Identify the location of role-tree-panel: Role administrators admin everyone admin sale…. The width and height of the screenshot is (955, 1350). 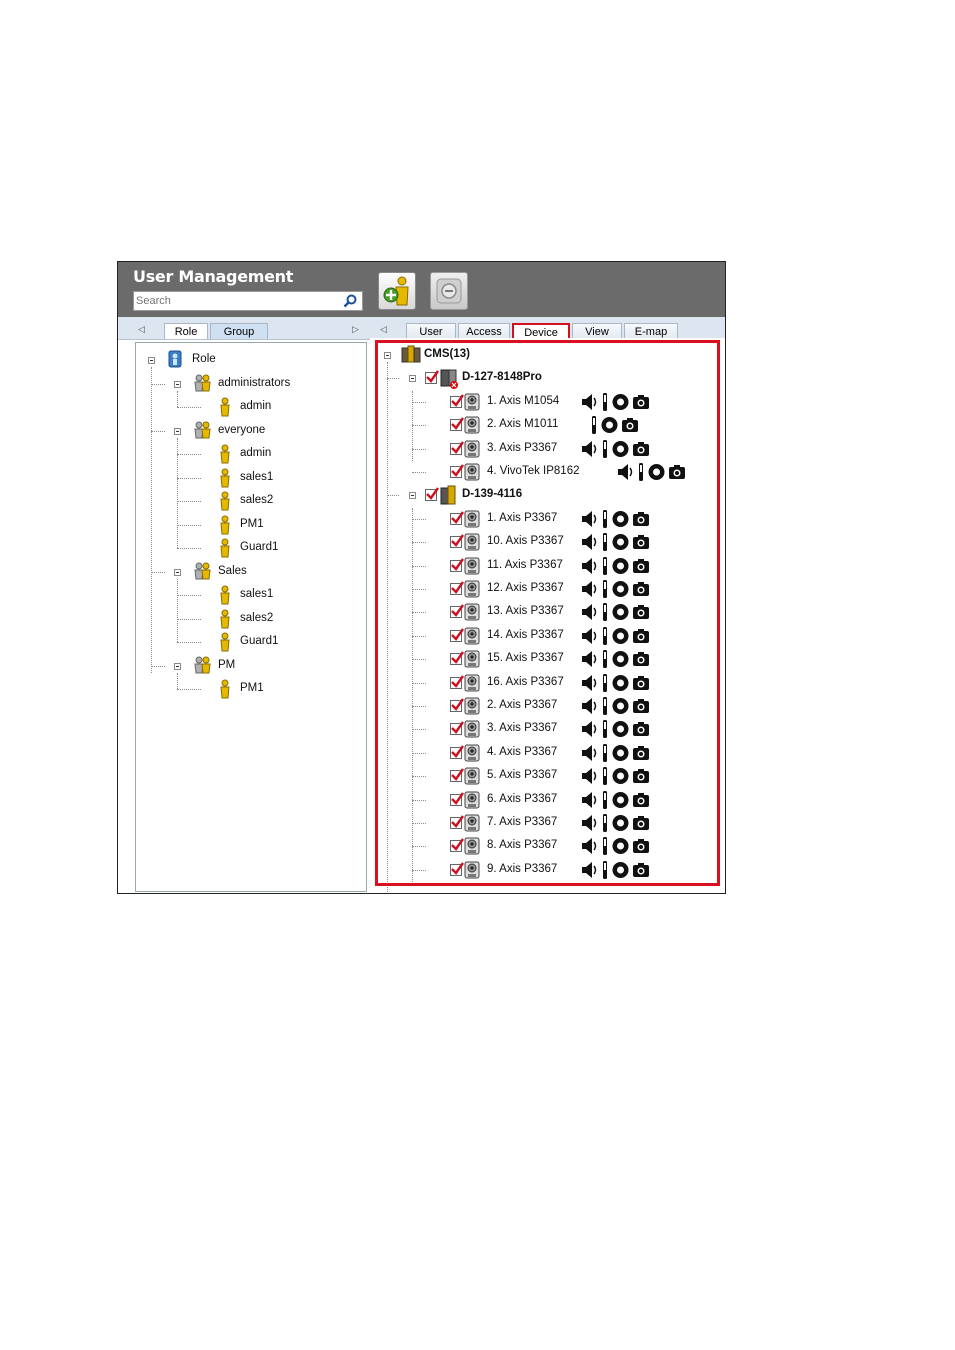
(251, 617).